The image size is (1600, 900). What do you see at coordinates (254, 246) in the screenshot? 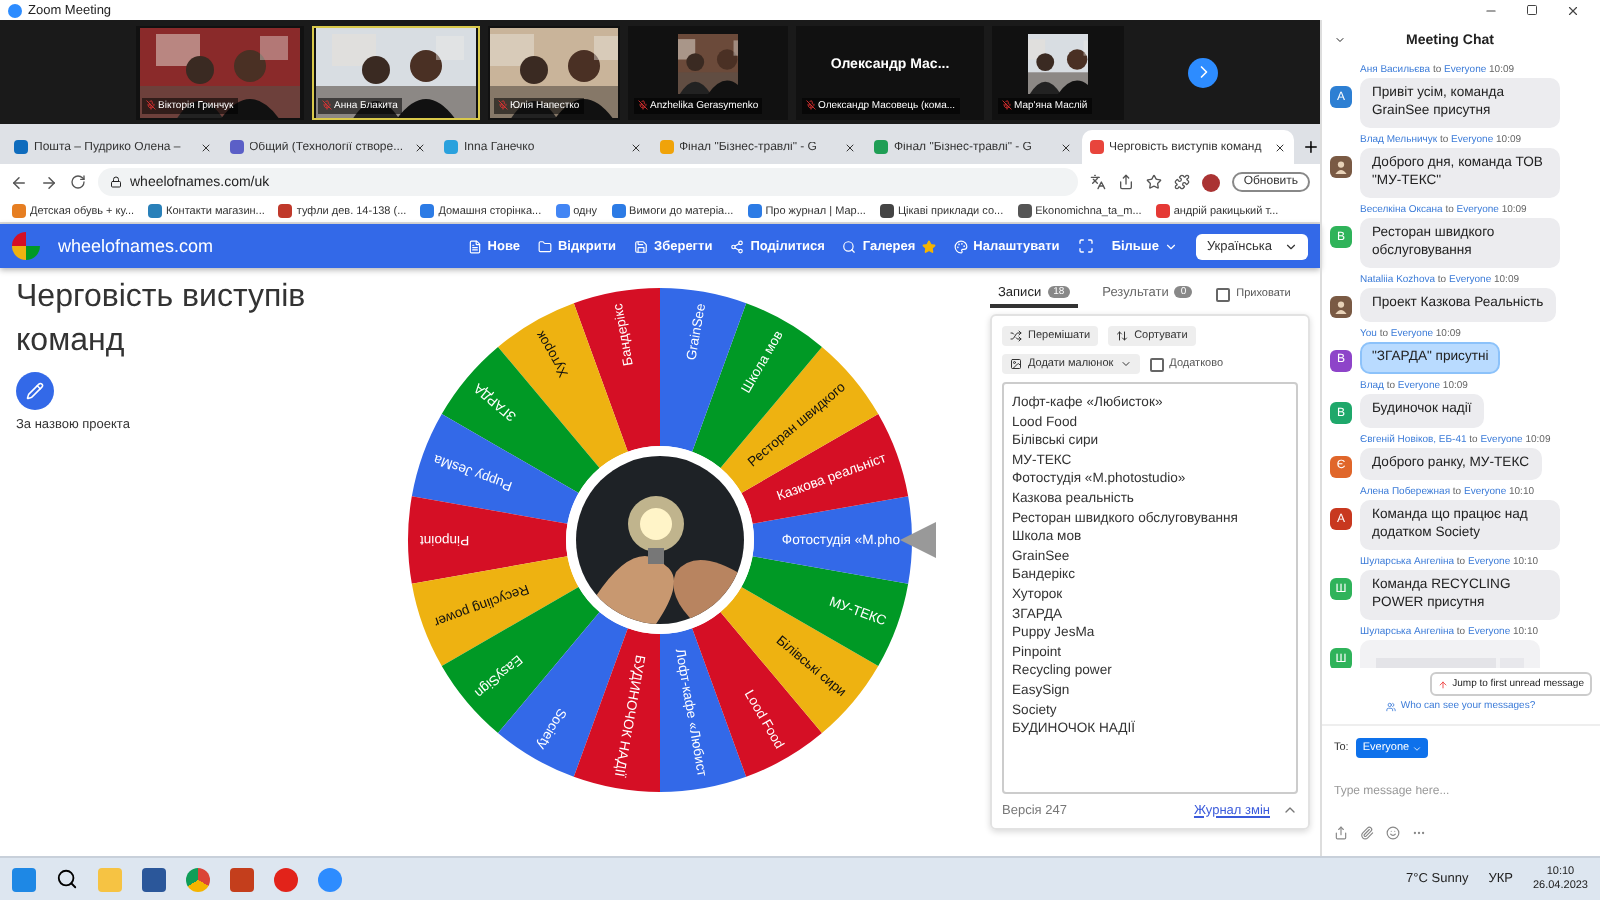
I see `site-logo: wheelofnames.com` at bounding box center [254, 246].